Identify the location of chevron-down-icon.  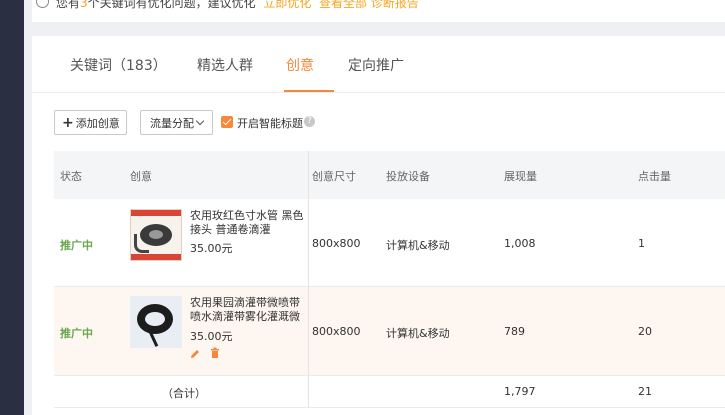
(200, 120).